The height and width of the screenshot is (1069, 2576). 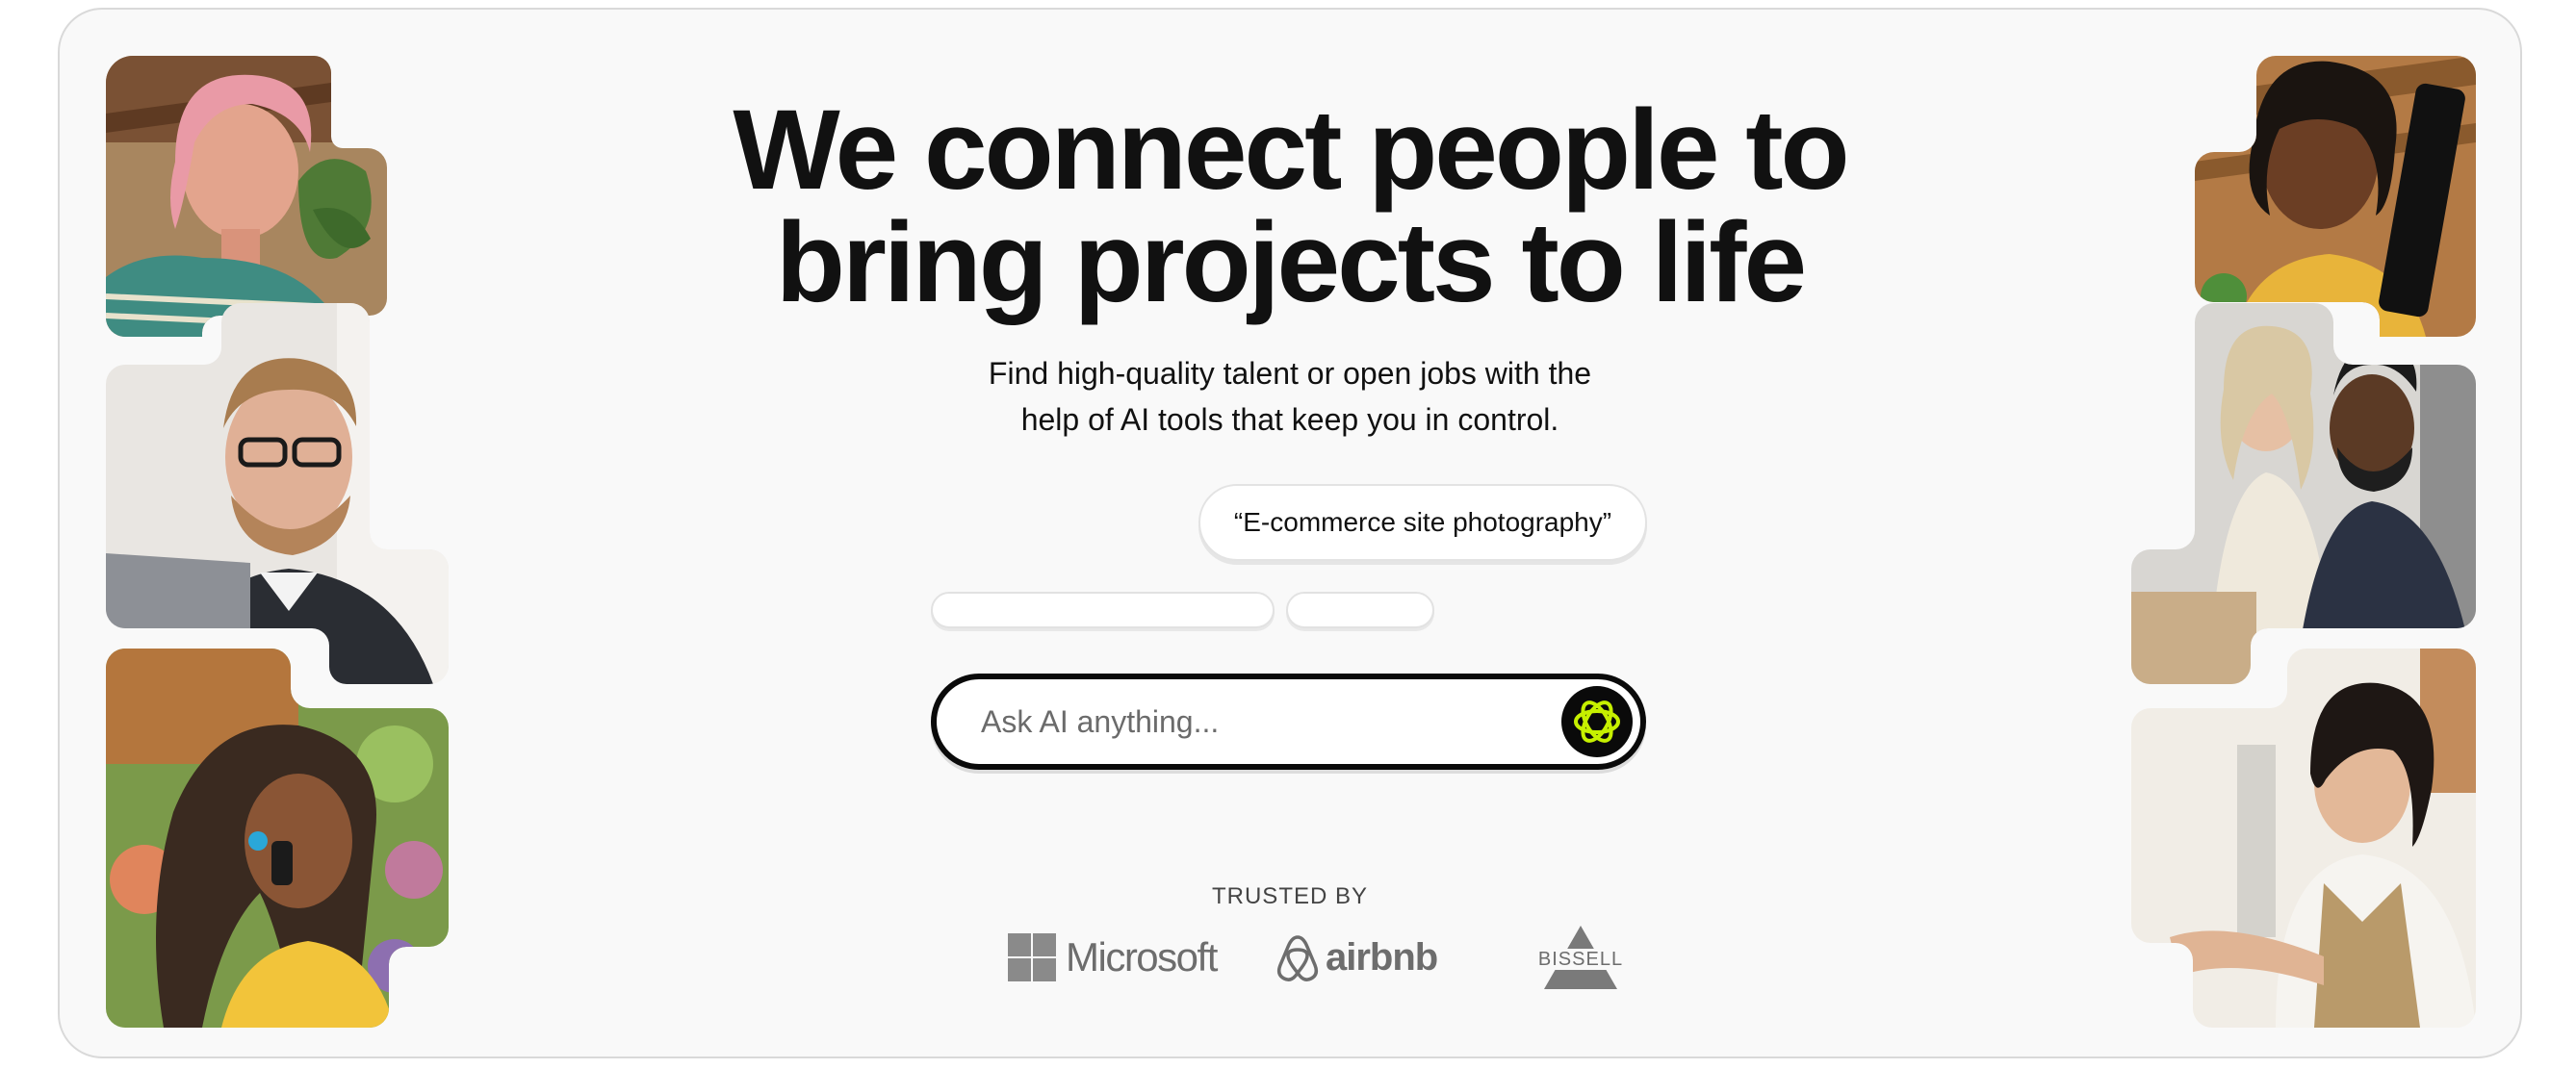 I want to click on headline-line-1: We connect people to, so click(x=1291, y=150).